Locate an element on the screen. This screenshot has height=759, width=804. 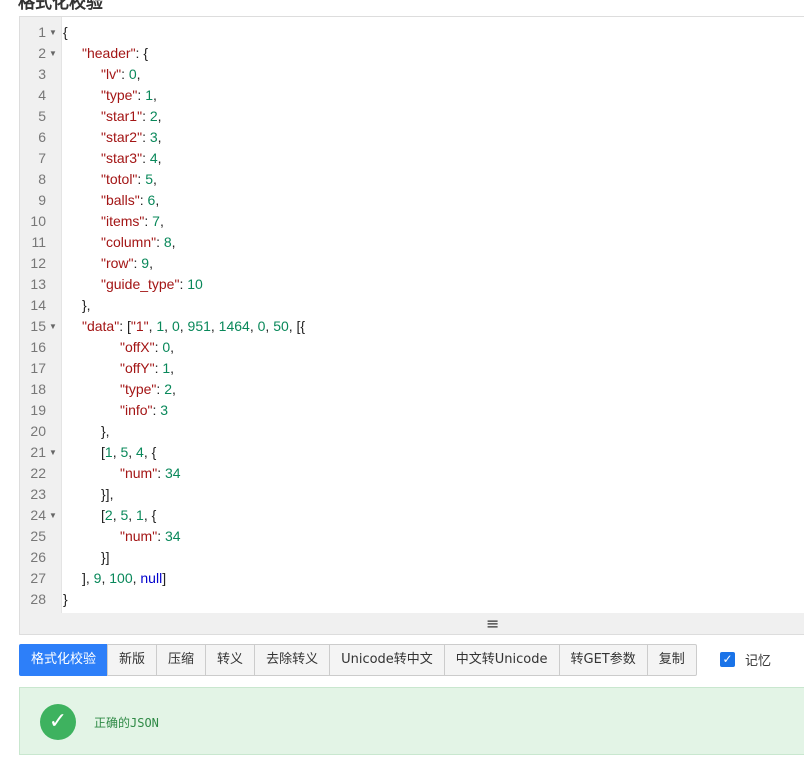
code-text: ], 9, 100, null] is located at coordinates (124, 578).